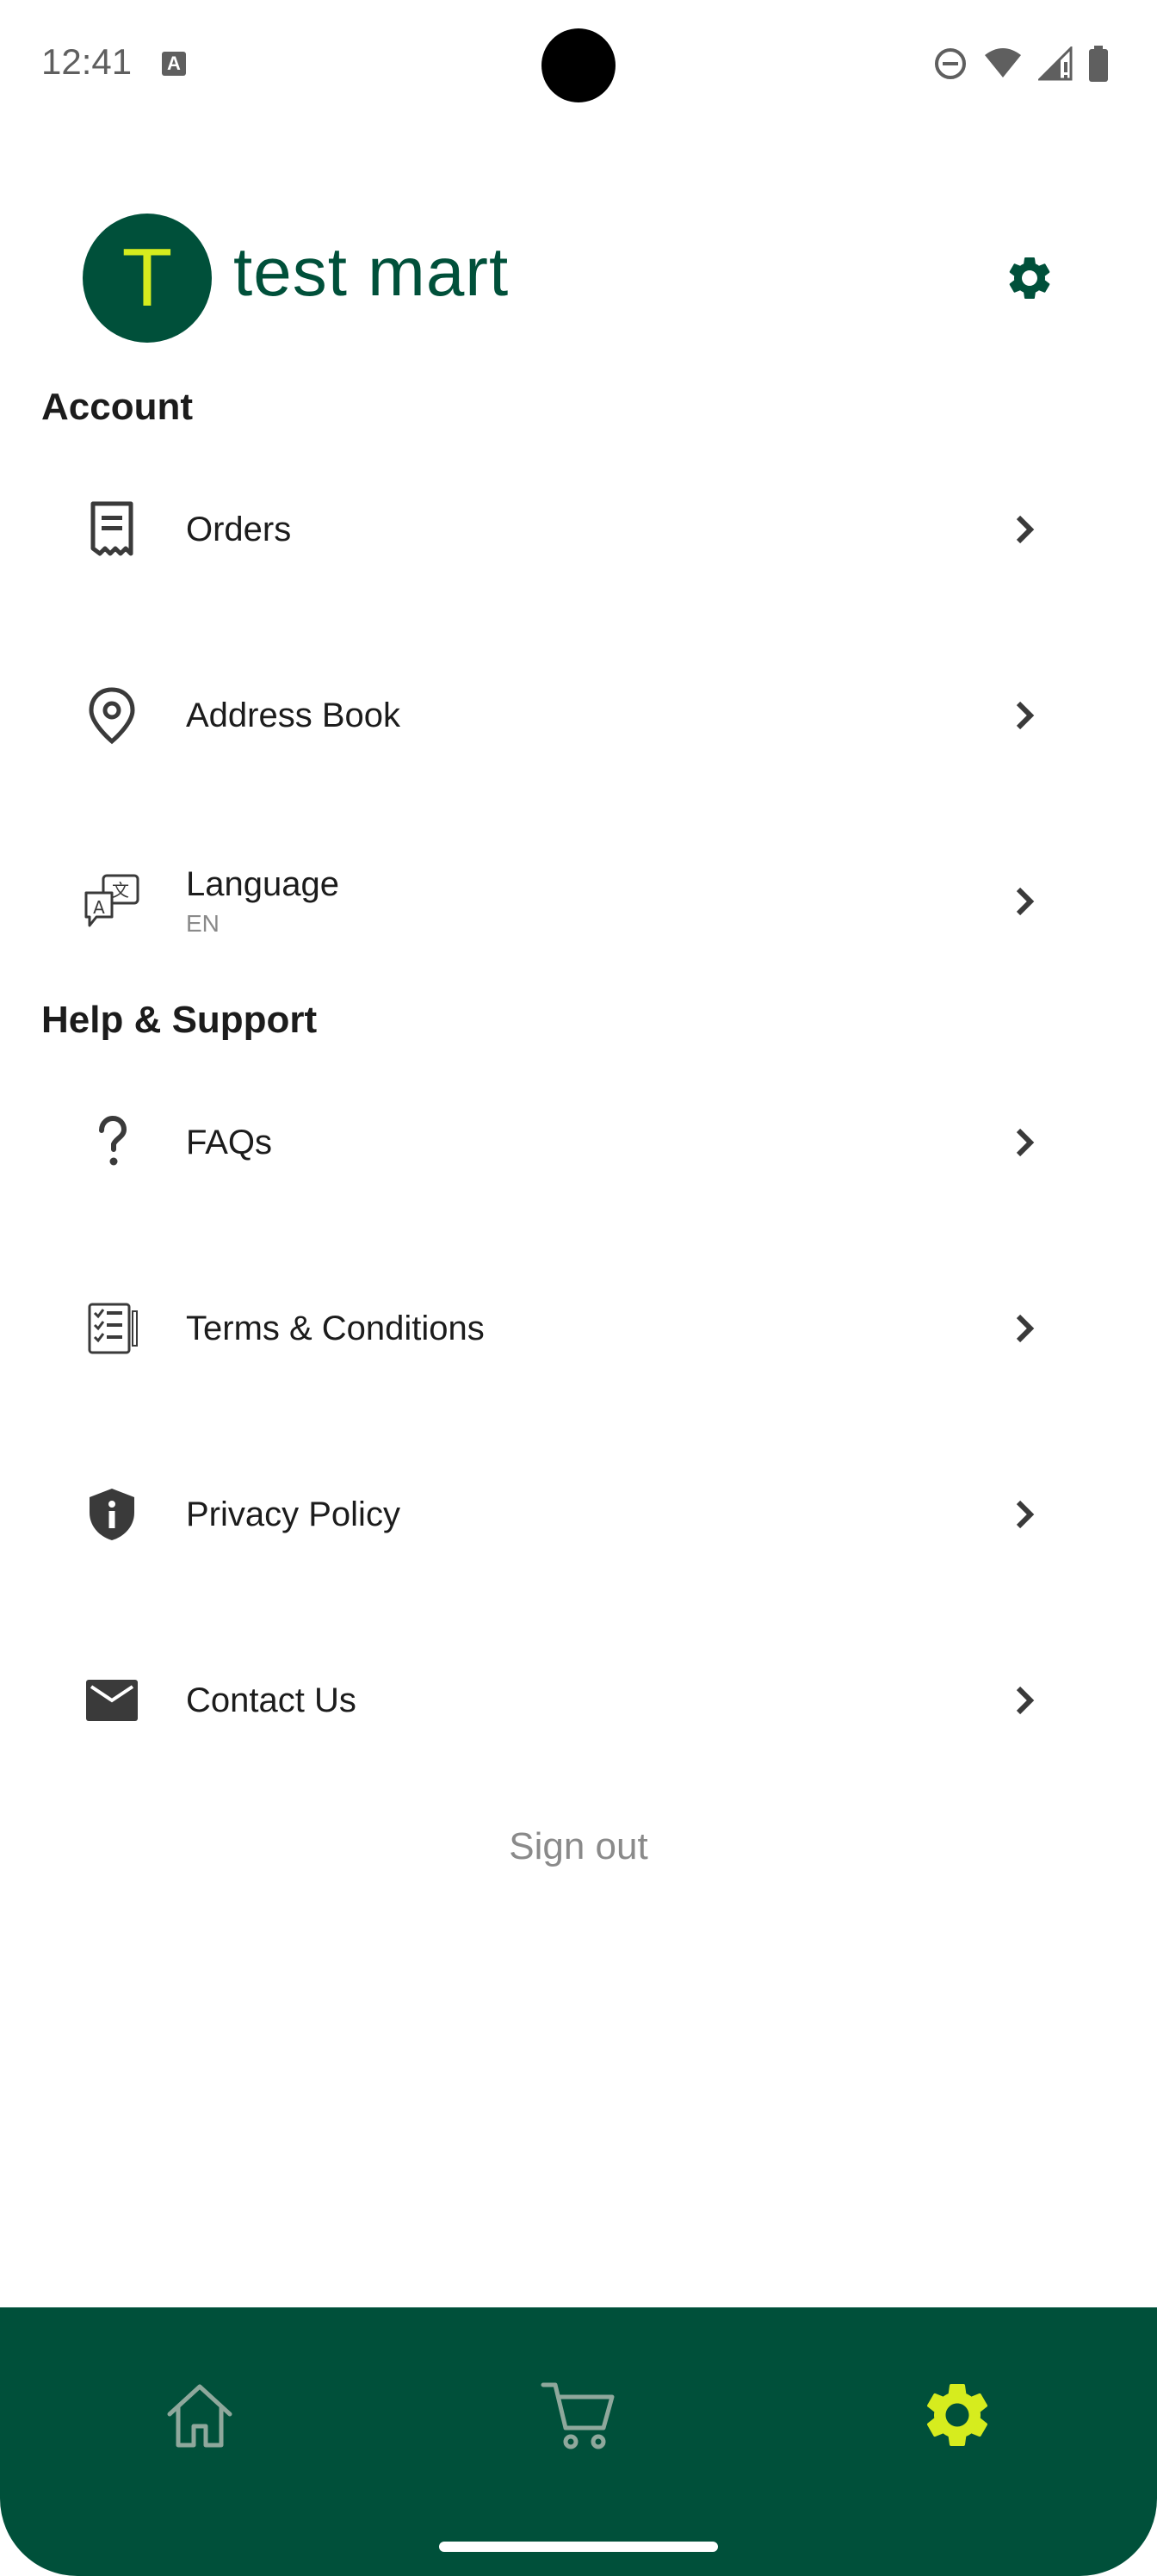  What do you see at coordinates (112, 1514) in the screenshot?
I see `shield-info-icon` at bounding box center [112, 1514].